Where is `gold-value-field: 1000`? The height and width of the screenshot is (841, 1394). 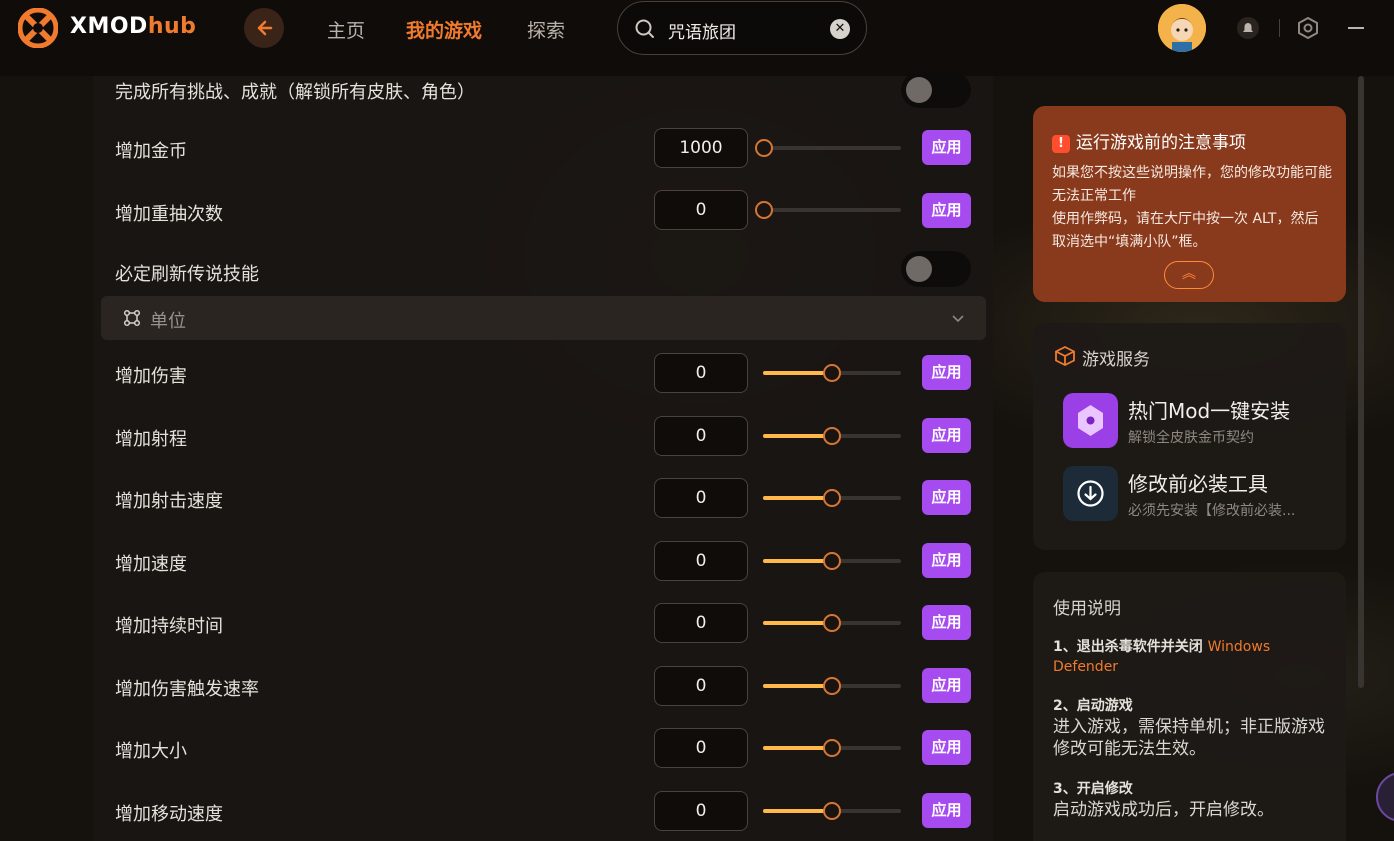
gold-value-field: 1000 is located at coordinates (701, 148).